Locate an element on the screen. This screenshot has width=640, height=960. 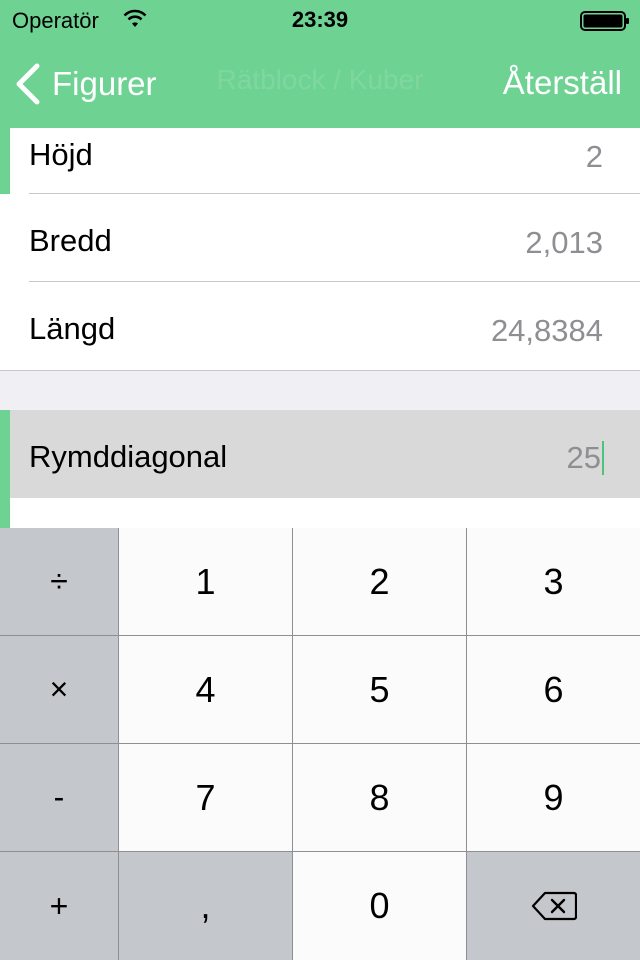
key-comma: , is located at coordinates (205, 906).